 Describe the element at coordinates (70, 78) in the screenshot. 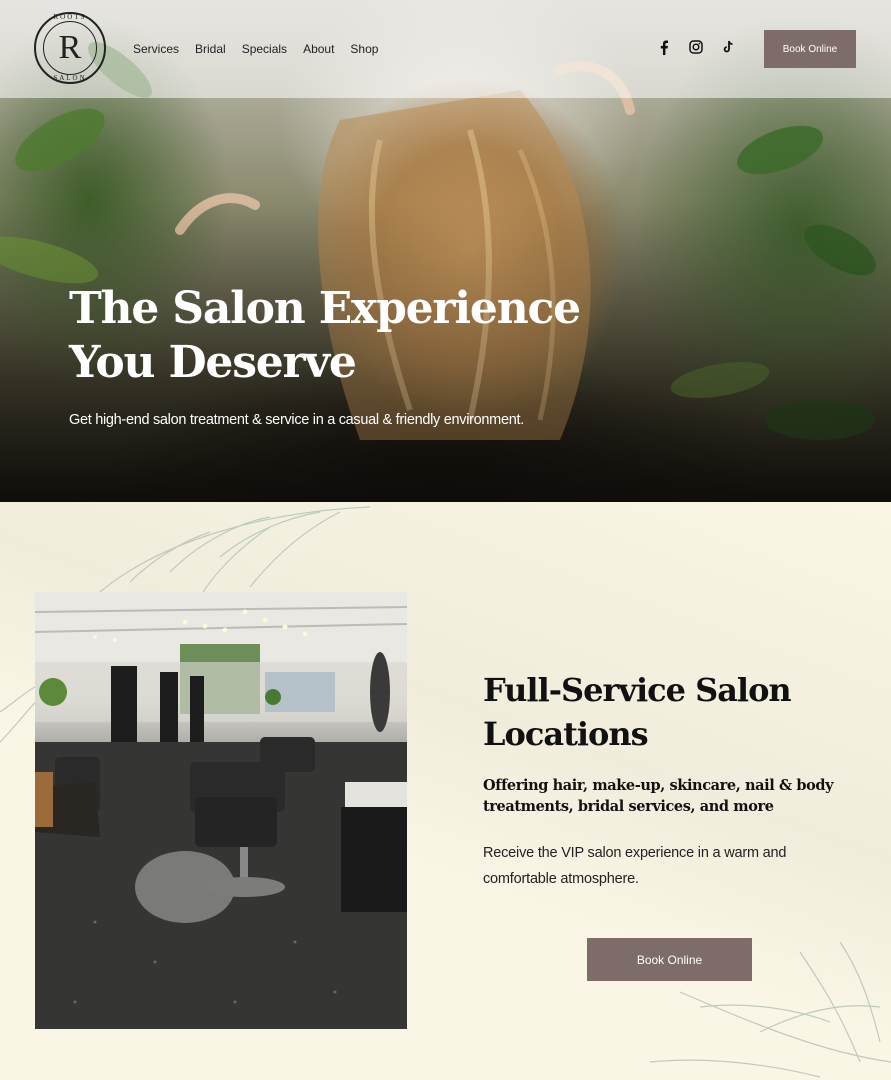

I see `logo-bottom-text: SALON` at that location.